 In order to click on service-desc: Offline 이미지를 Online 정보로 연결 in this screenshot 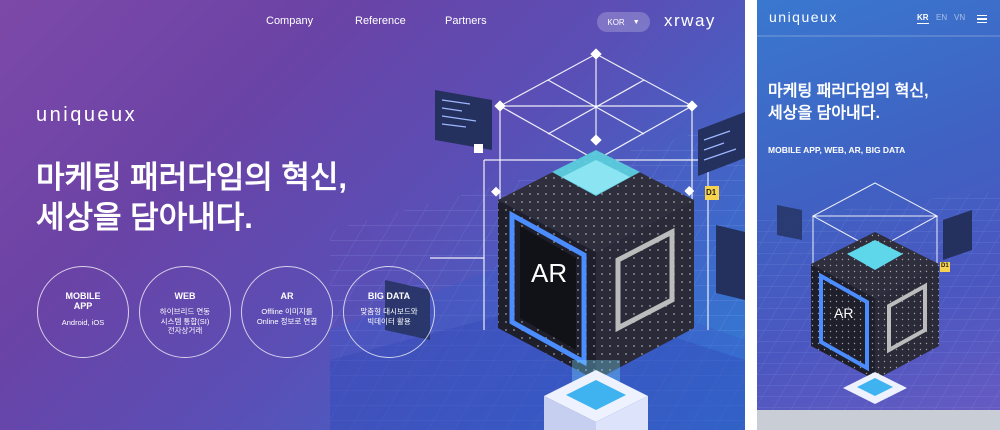, I will do `click(287, 316)`.